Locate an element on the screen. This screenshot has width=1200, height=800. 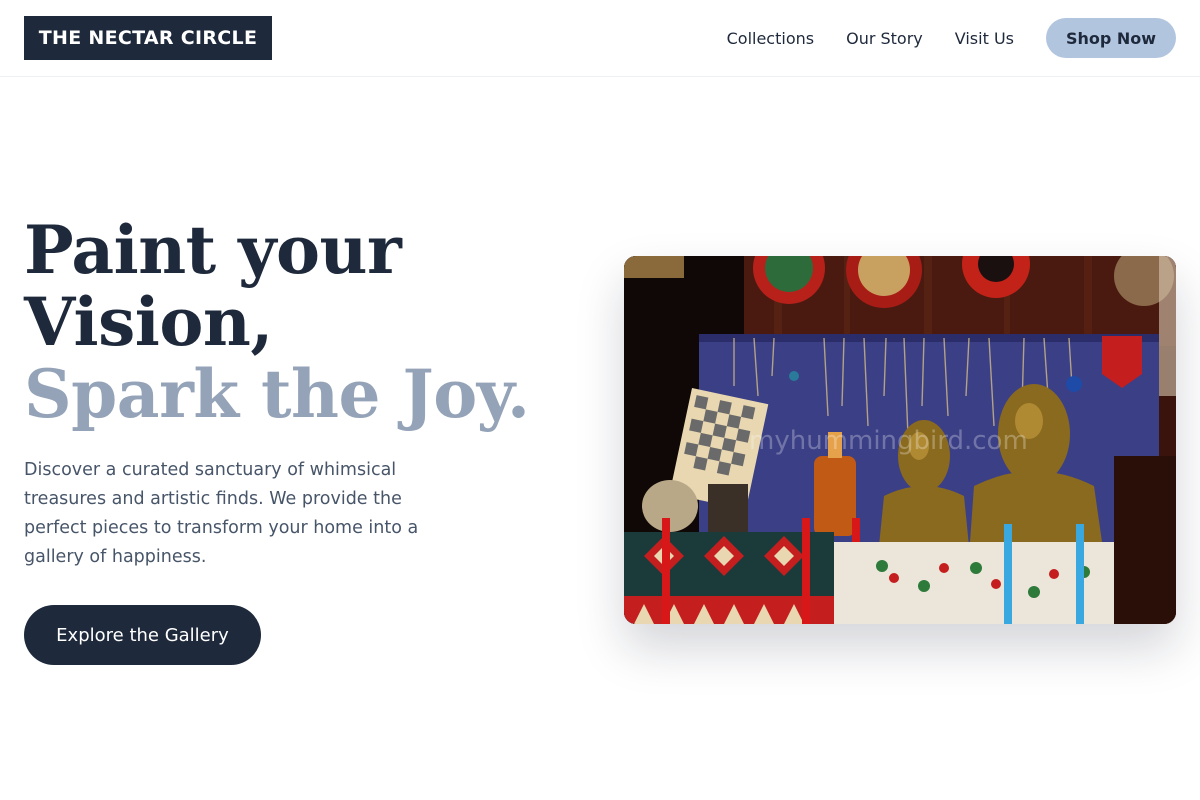
explore-gallery-button: Explore the Gallery is located at coordinates (142, 635).